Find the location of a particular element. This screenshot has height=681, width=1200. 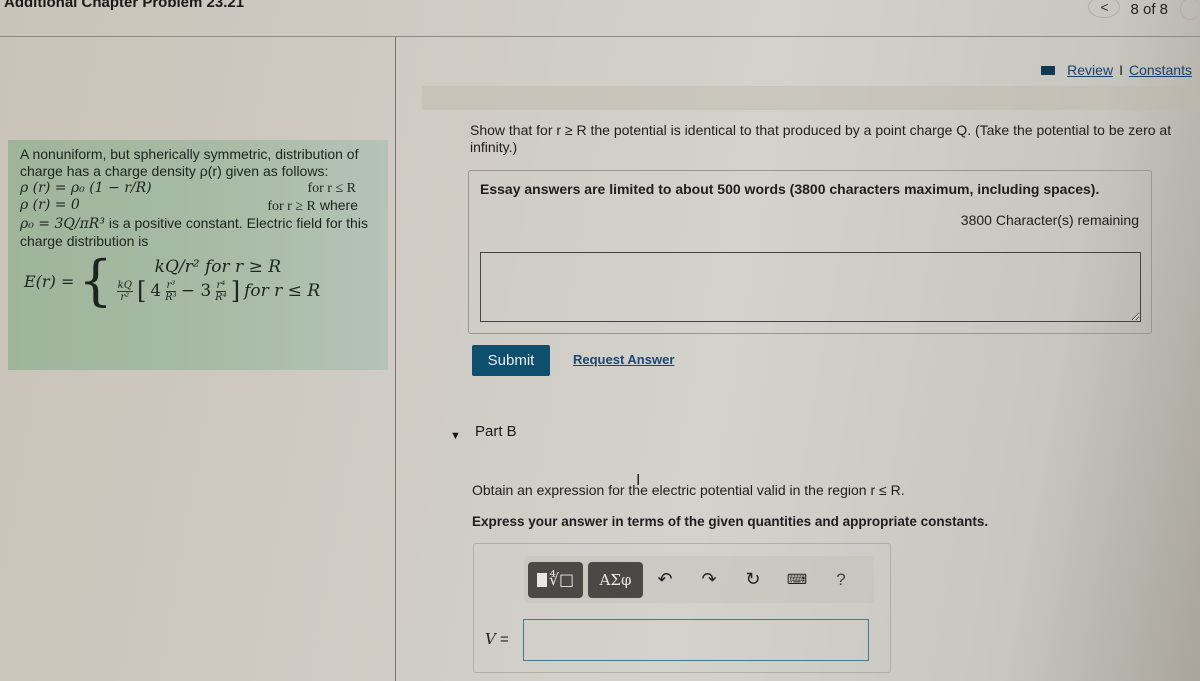

link-separator: I is located at coordinates (1121, 70).